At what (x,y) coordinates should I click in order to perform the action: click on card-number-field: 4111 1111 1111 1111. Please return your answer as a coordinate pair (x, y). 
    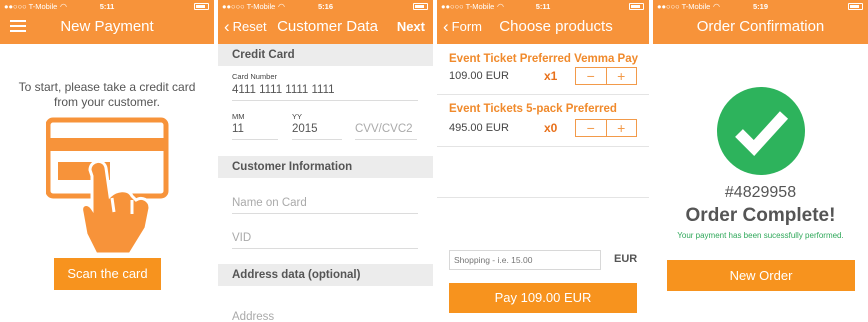
    Looking at the image, I should click on (283, 90).